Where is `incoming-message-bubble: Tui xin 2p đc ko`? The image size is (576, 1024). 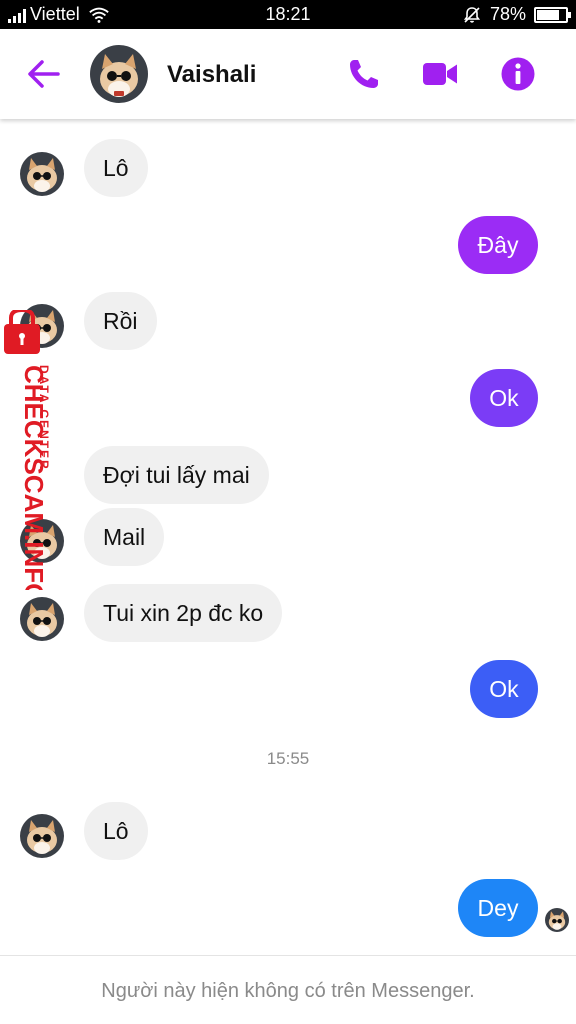 incoming-message-bubble: Tui xin 2p đc ko is located at coordinates (183, 613).